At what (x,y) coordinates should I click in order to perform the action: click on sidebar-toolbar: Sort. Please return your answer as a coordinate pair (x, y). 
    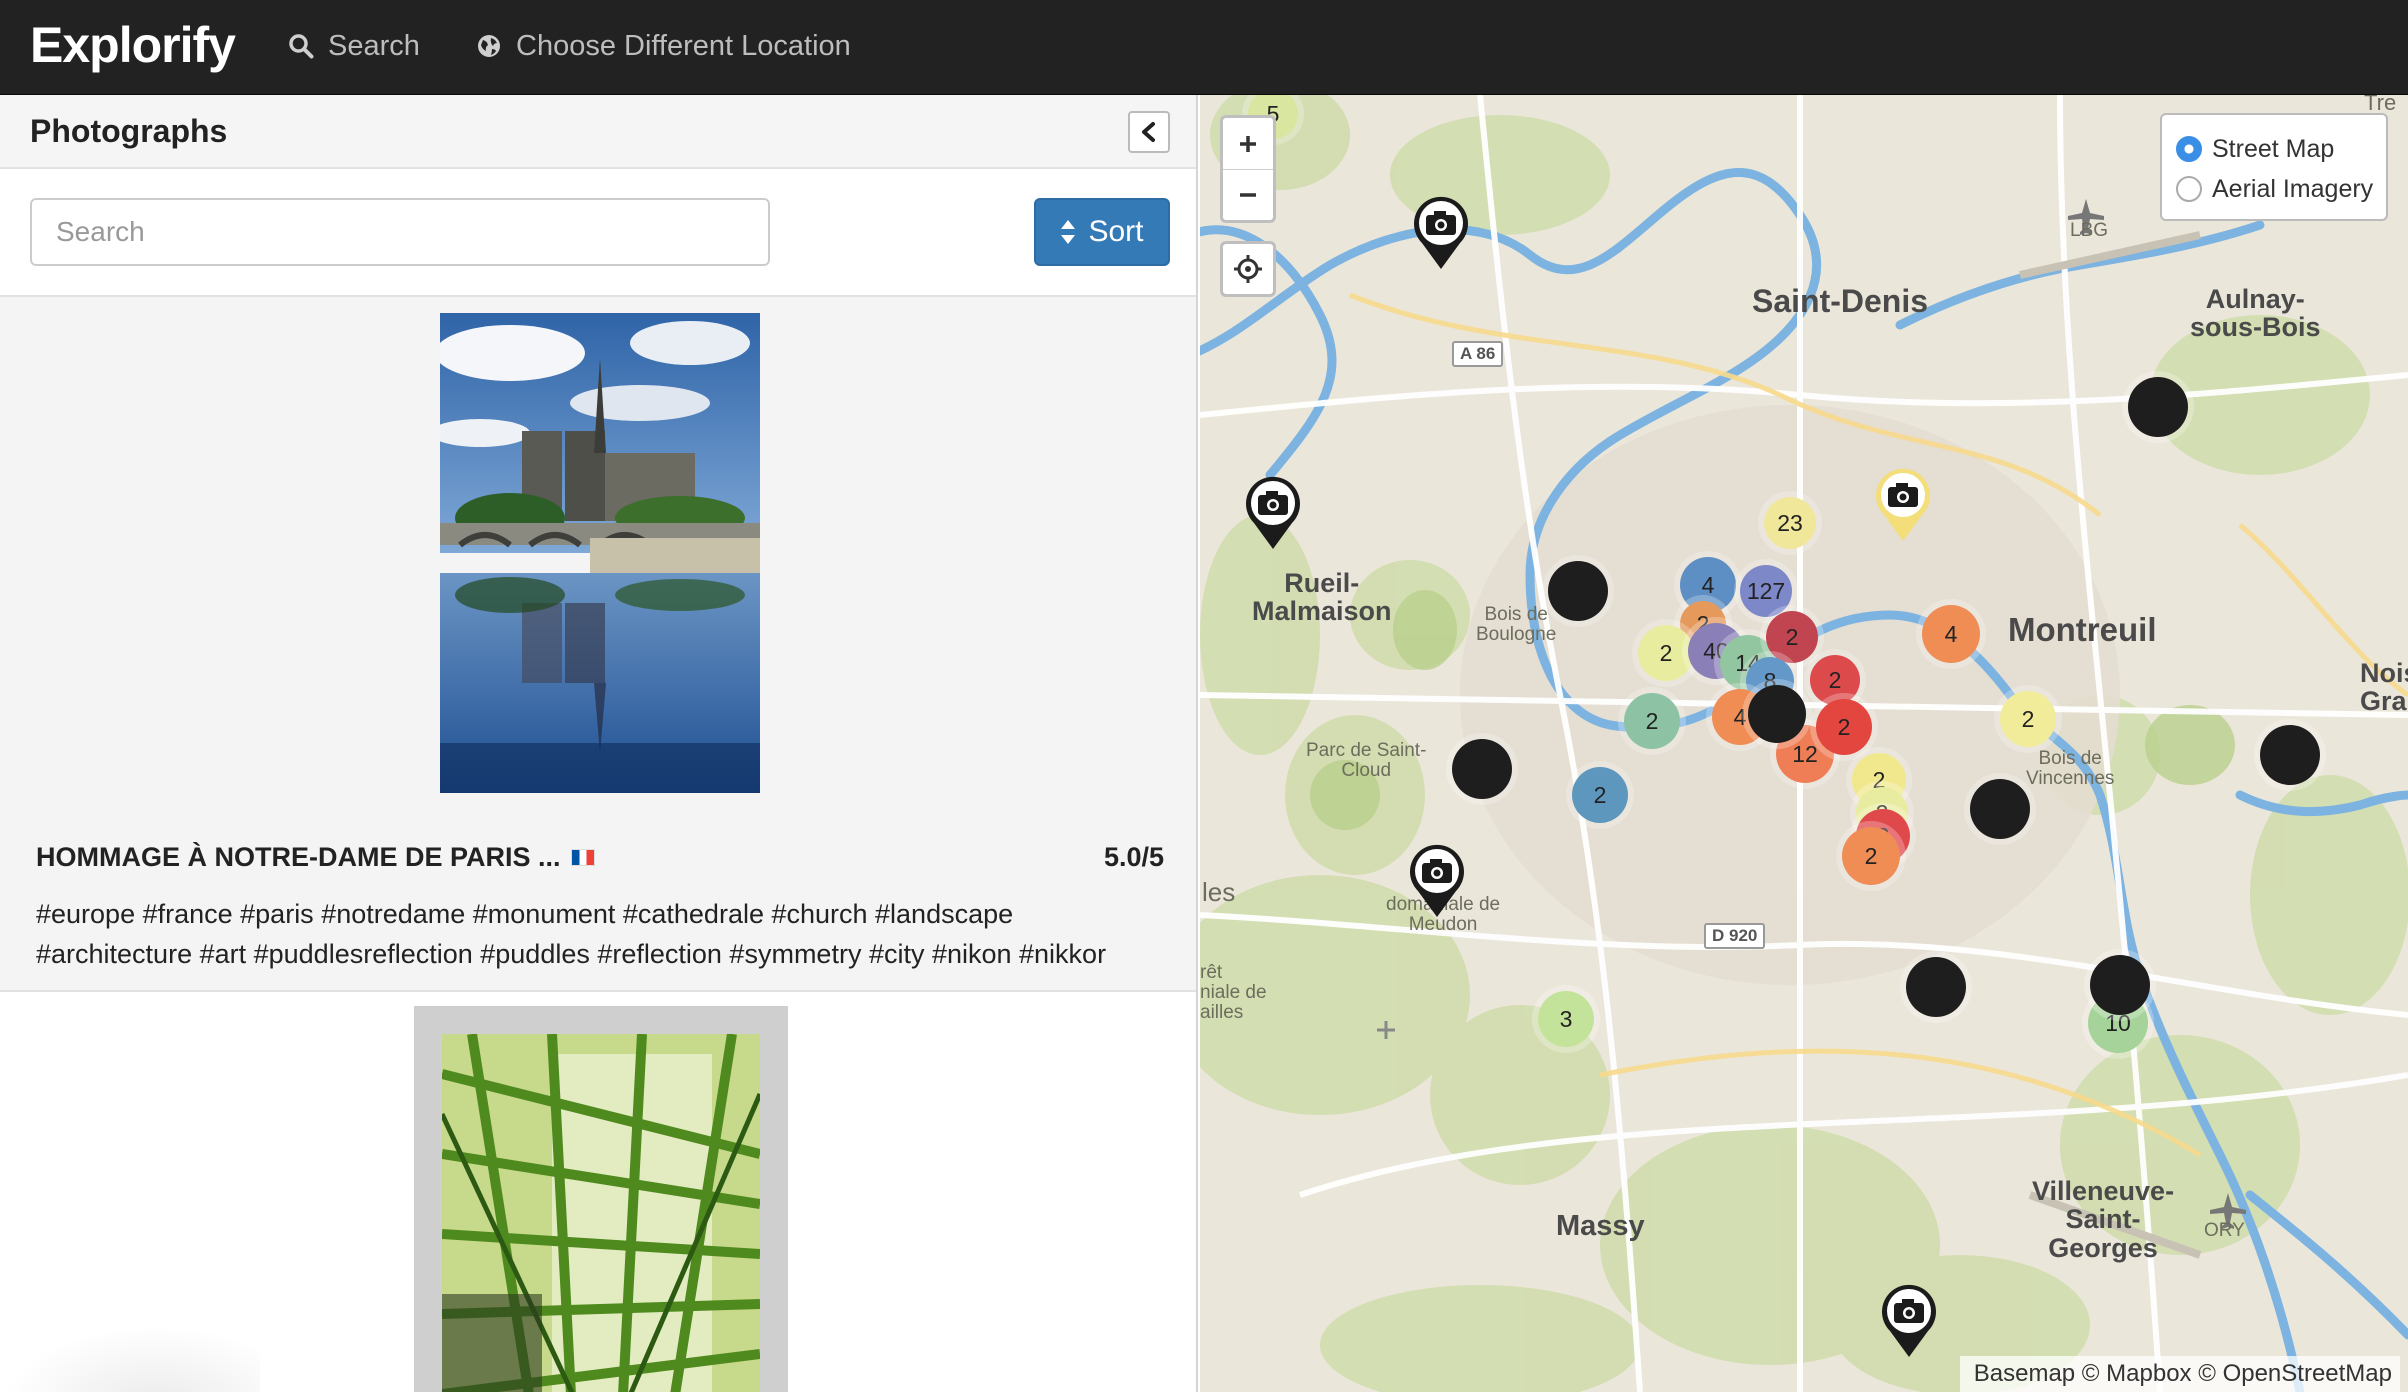
    Looking at the image, I should click on (598, 233).